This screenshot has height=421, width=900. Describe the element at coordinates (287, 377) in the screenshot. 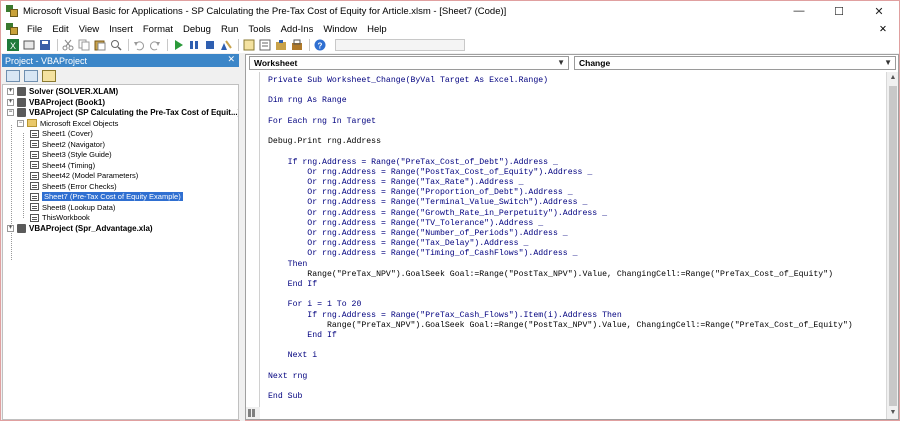

I see `code-line: Next rng` at that location.